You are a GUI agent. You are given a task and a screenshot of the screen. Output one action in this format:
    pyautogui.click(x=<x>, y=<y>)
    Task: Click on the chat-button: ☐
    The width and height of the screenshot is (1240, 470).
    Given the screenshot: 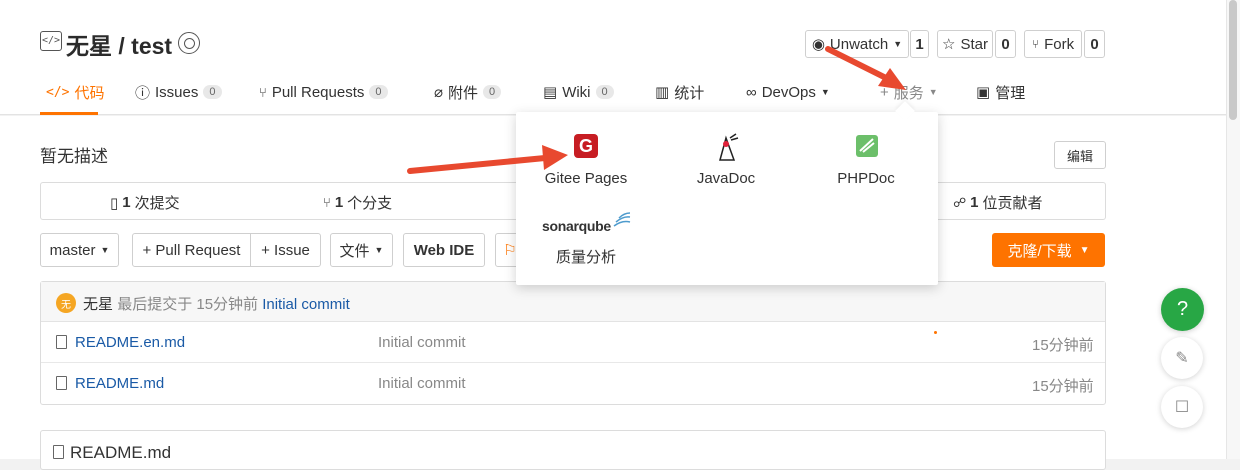 What is the action you would take?
    pyautogui.click(x=1182, y=407)
    